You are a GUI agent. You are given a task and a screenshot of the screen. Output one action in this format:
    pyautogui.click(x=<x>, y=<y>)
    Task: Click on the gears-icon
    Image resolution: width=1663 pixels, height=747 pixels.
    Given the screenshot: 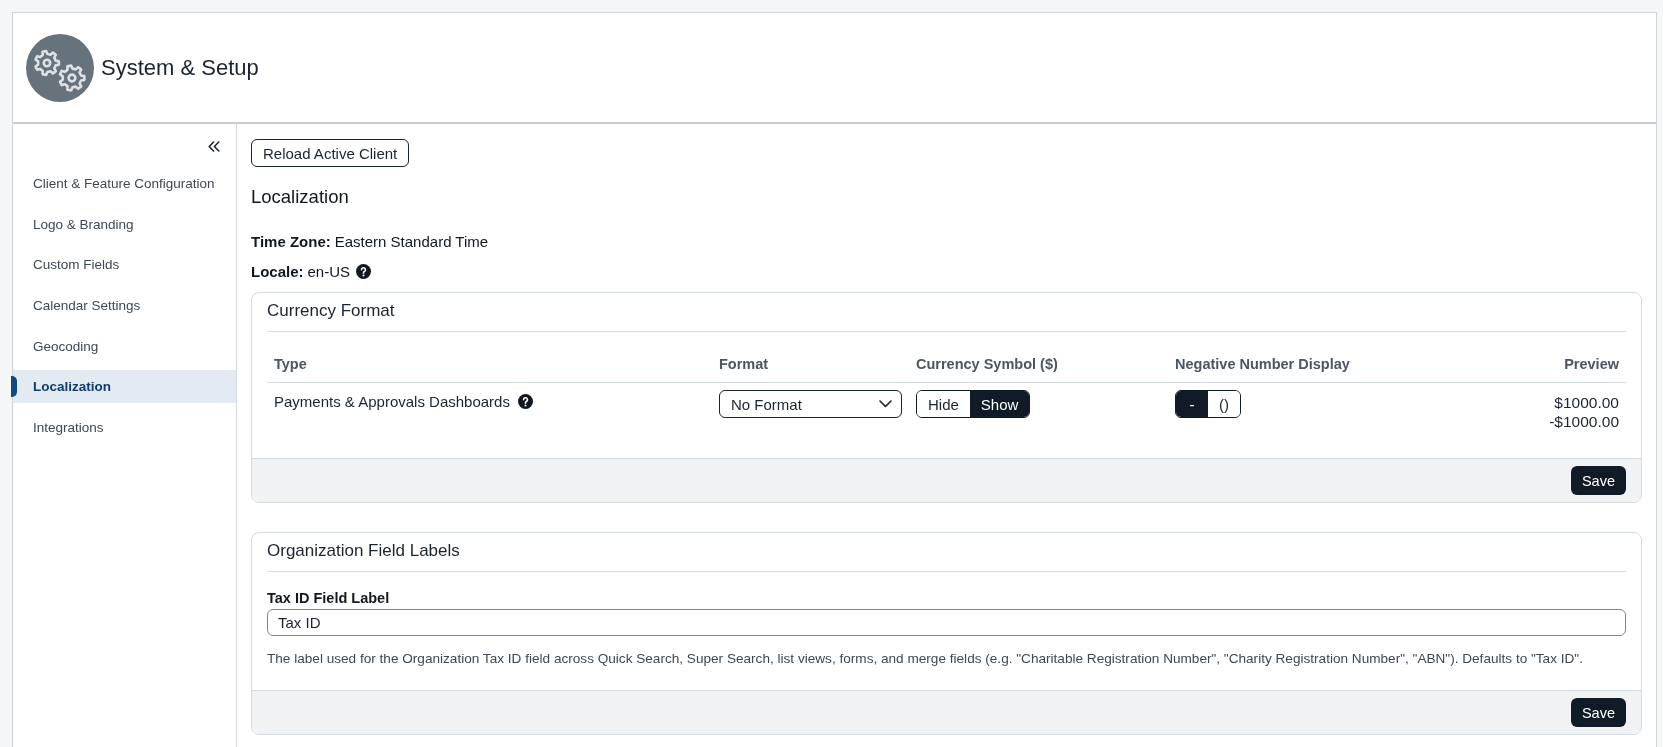 What is the action you would take?
    pyautogui.click(x=60, y=67)
    